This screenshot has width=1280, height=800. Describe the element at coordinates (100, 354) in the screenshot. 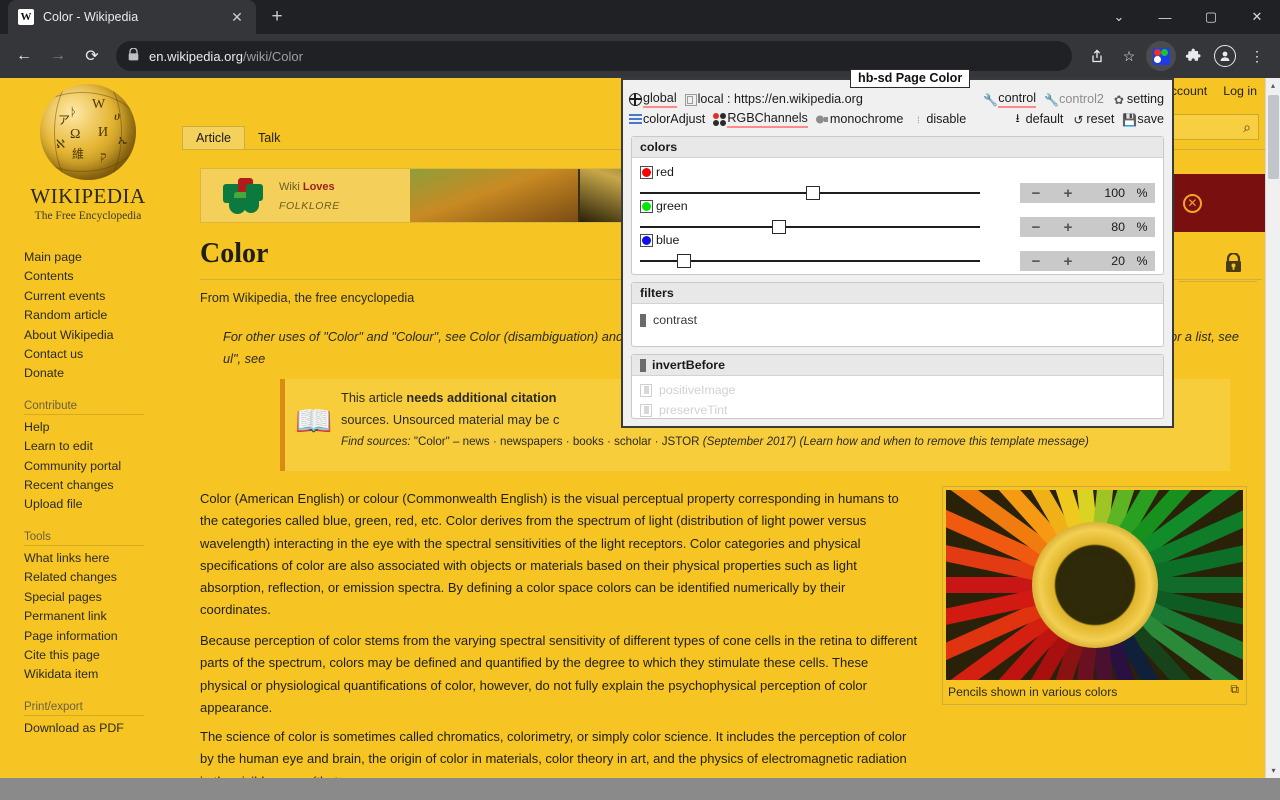

I see `sidebar-item-contact-us: Contact us` at that location.